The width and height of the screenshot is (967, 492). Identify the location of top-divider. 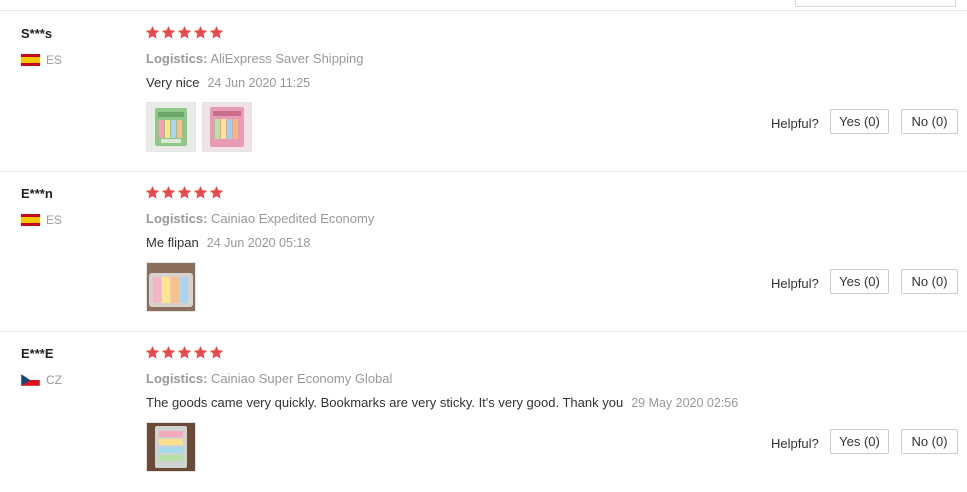
(483, 10).